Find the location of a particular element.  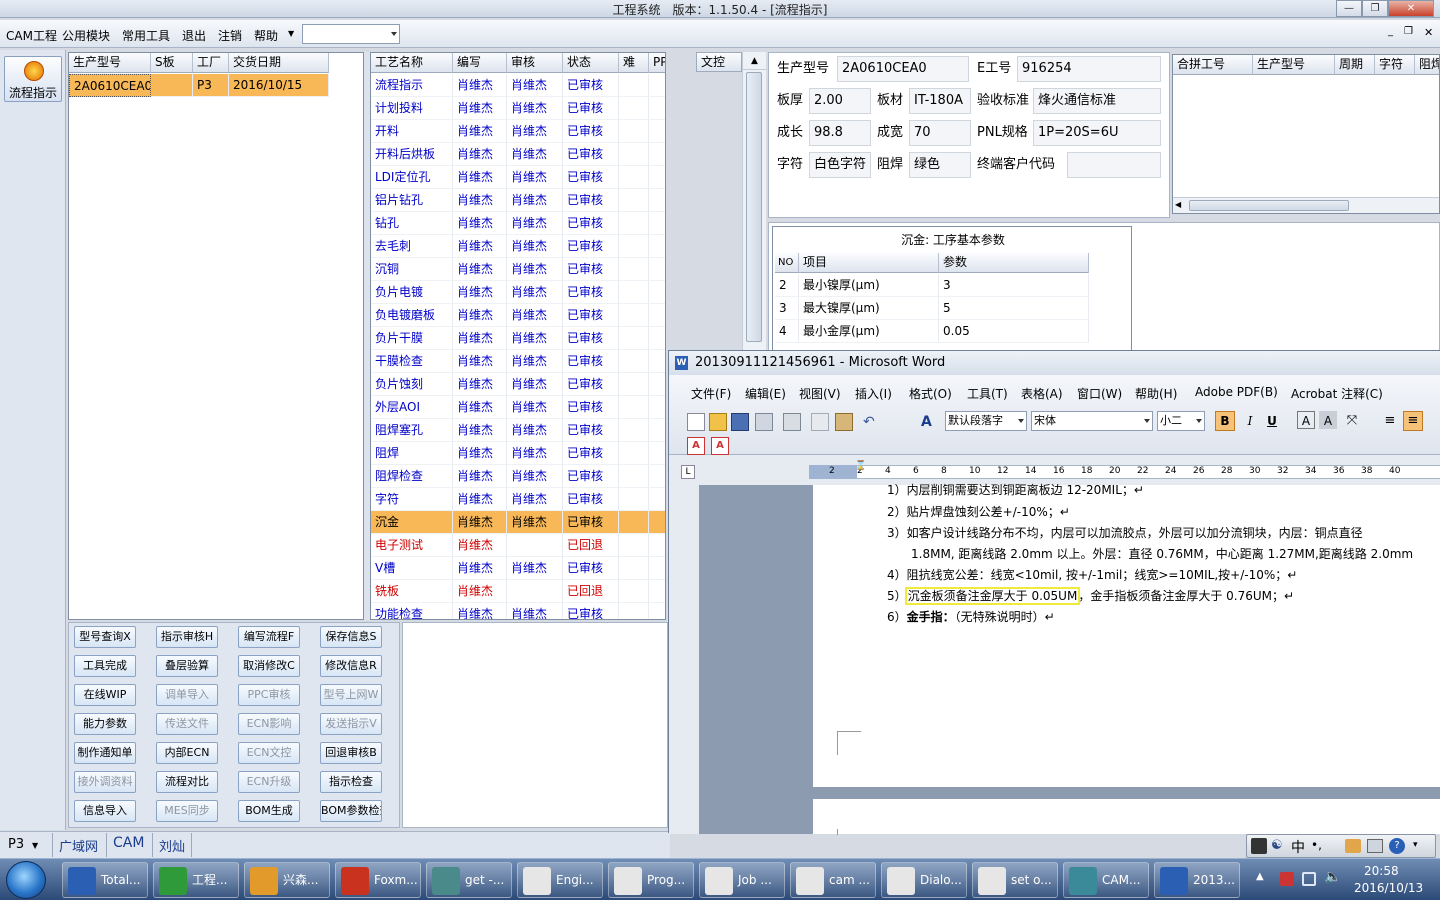

model-field: 2A0610CEA0 is located at coordinates (903, 69).